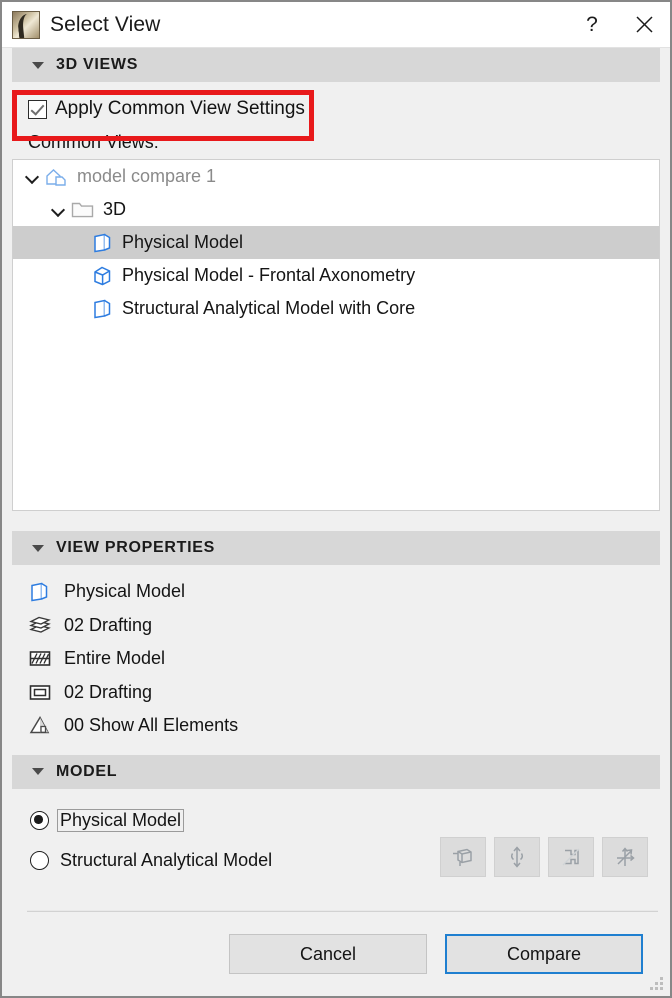 The height and width of the screenshot is (998, 672). I want to click on physical-model-radio-label: Physical Model, so click(121, 820).